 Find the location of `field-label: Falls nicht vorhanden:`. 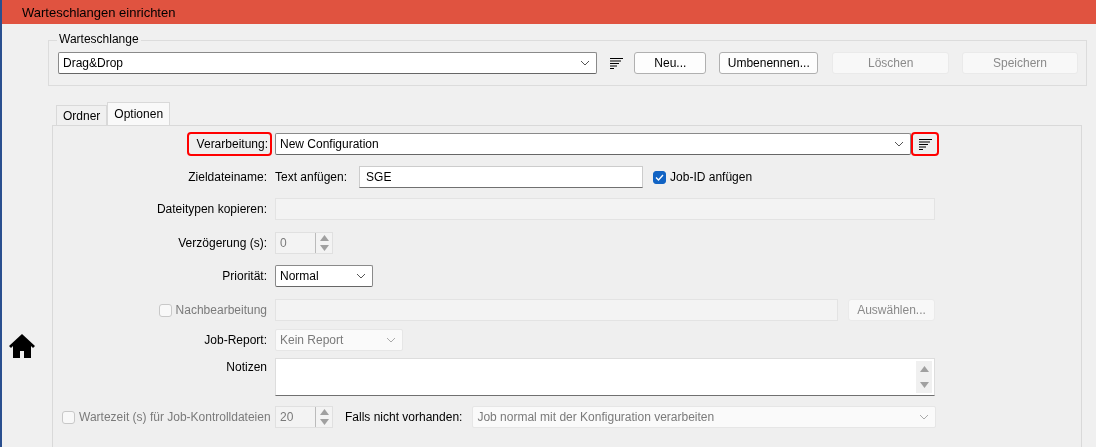

field-label: Falls nicht vorhanden: is located at coordinates (404, 417).